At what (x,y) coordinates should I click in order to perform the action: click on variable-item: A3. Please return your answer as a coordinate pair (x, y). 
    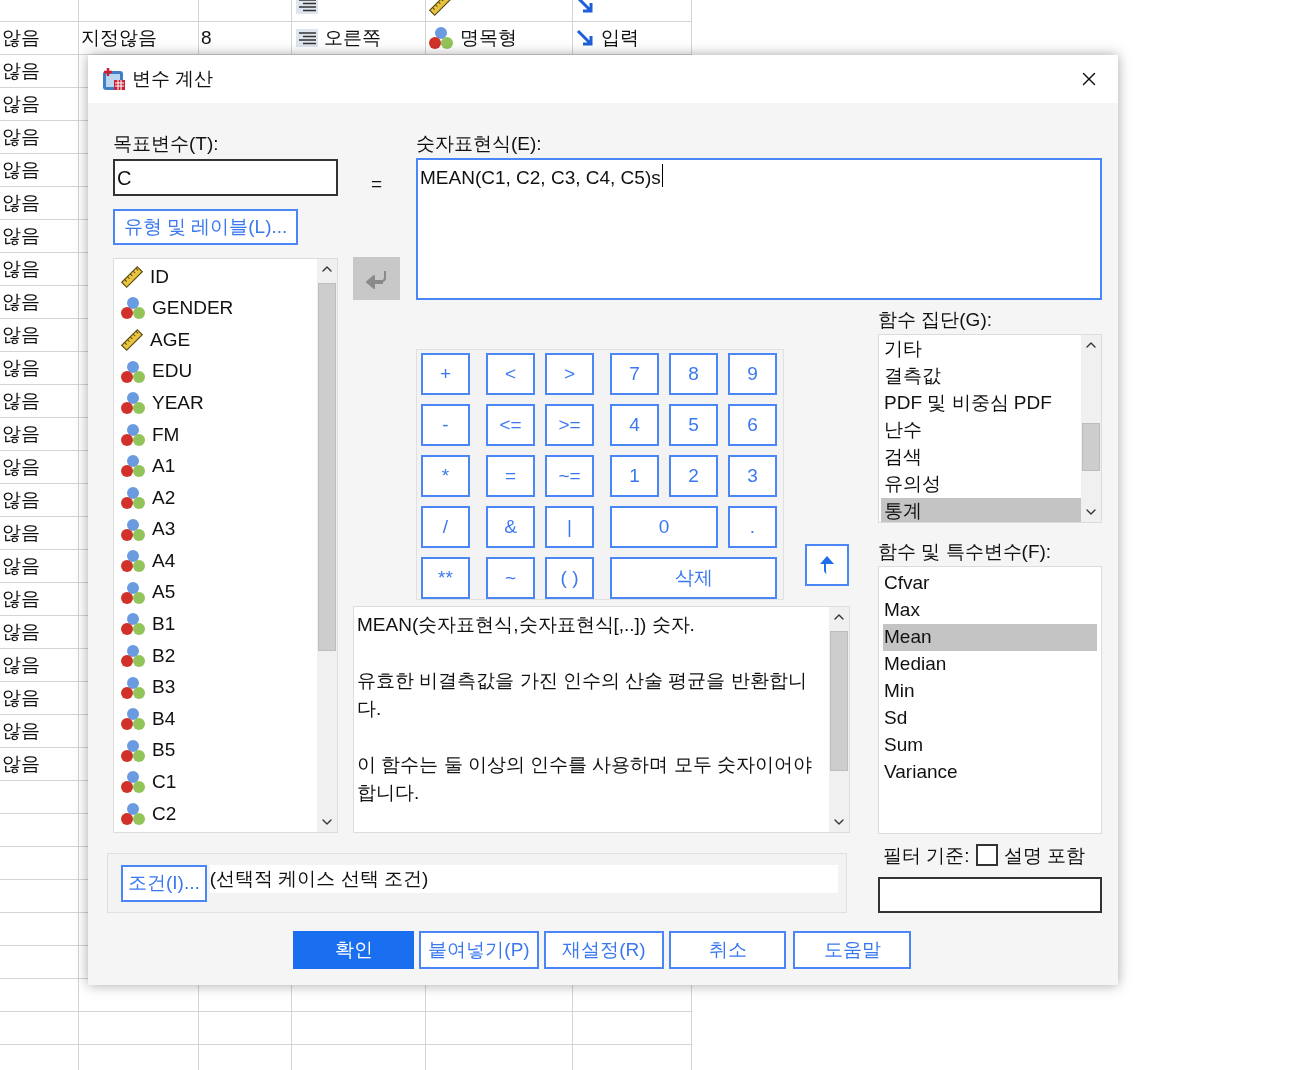
    Looking at the image, I should click on (218, 529).